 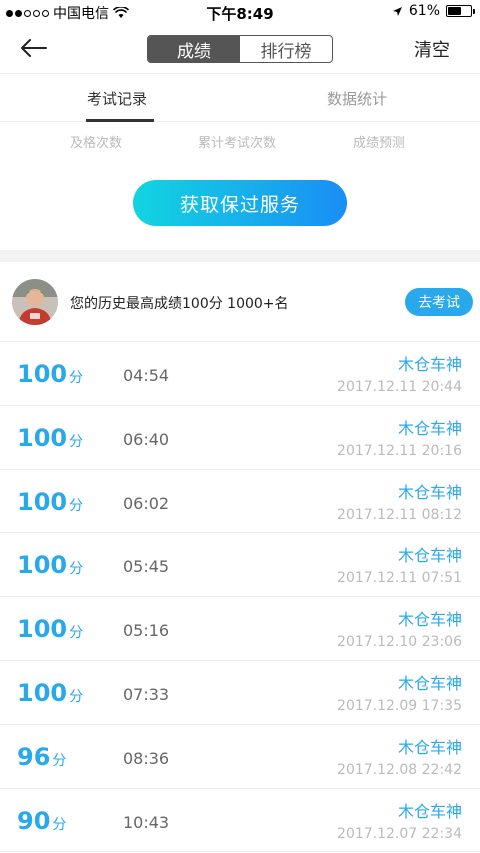 What do you see at coordinates (96, 143) in the screenshot?
I see `stat-pass-count-label: 及格次数` at bounding box center [96, 143].